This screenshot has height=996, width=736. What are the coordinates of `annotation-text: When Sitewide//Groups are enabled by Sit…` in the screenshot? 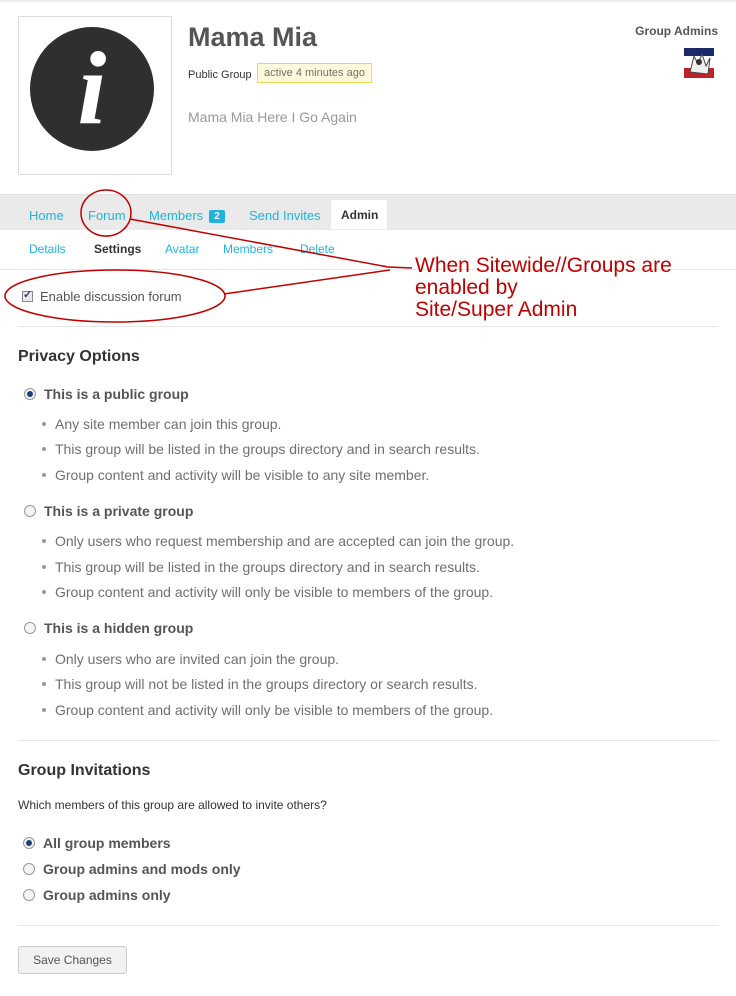 It's located at (543, 288).